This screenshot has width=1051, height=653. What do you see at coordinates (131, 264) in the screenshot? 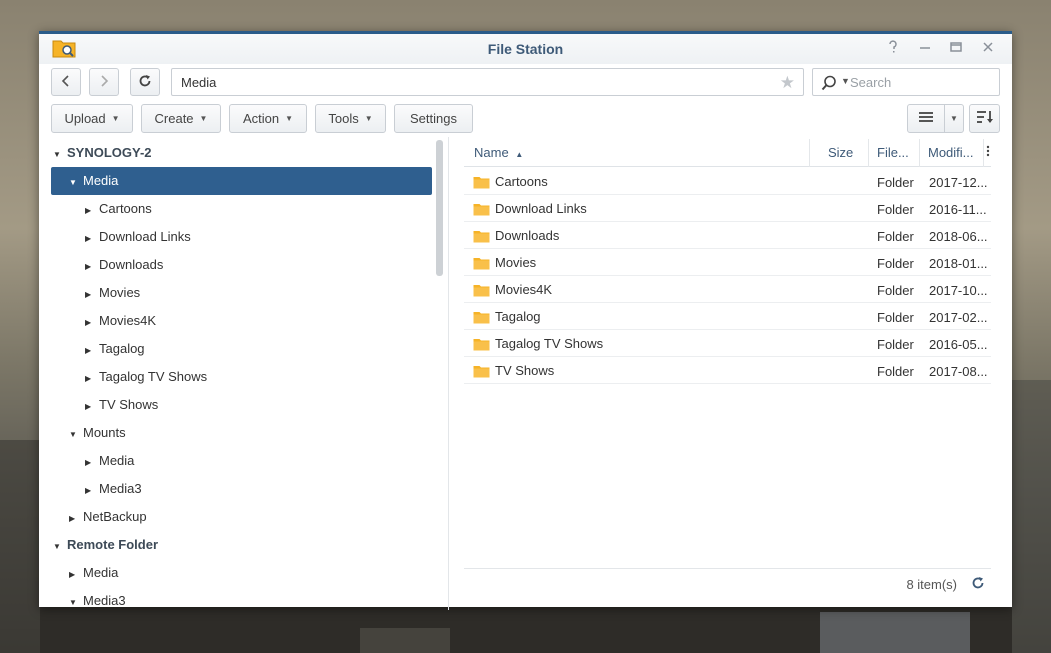
I see `tree-item-label: Downloads` at bounding box center [131, 264].